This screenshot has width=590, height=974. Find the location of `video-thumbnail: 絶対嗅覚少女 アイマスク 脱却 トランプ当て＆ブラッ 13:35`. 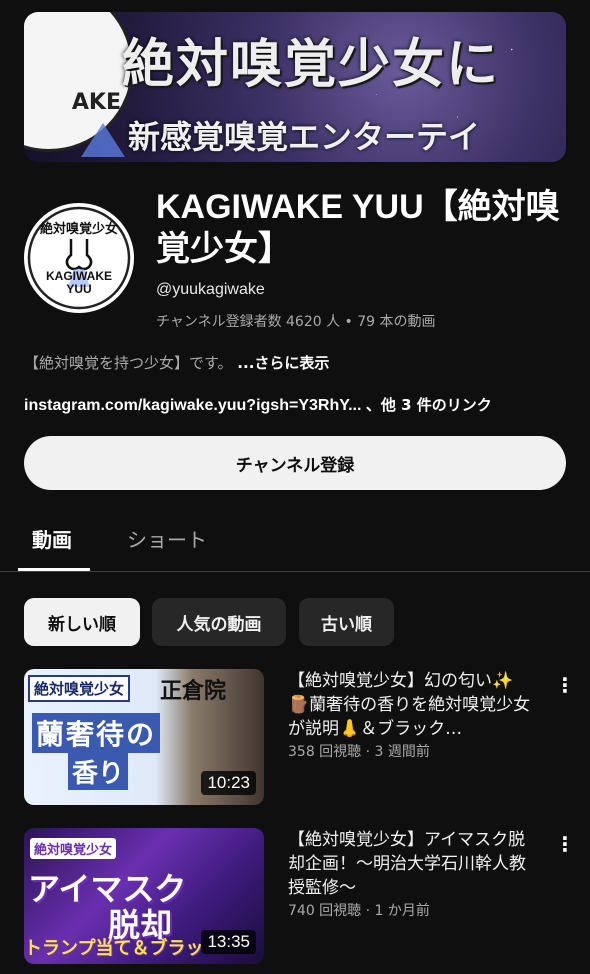

video-thumbnail: 絶対嗅覚少女 アイマスク 脱却 トランプ当て＆ブラッ 13:35 is located at coordinates (144, 896).